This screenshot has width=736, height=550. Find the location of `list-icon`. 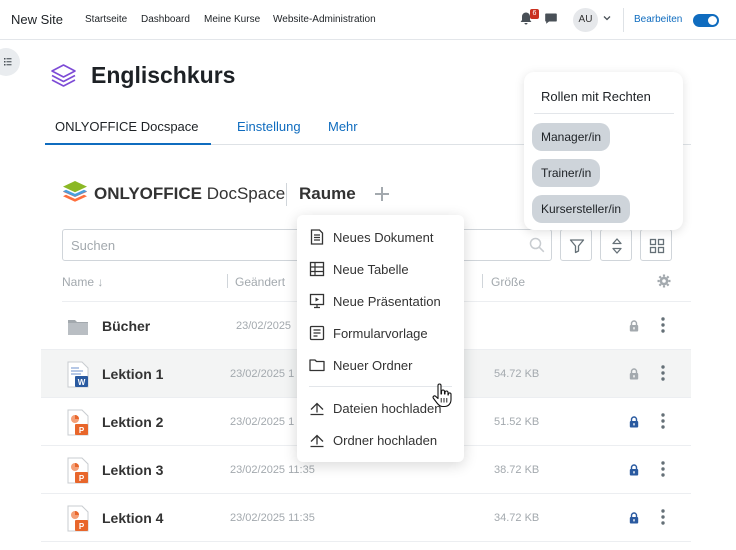

list-icon is located at coordinates (8, 62).